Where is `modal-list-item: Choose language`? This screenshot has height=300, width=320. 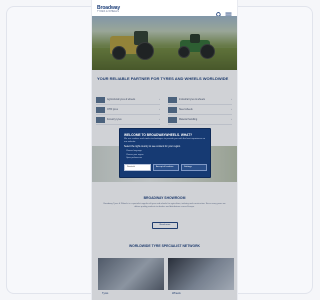 modal-list-item: Choose language is located at coordinates (134, 151).